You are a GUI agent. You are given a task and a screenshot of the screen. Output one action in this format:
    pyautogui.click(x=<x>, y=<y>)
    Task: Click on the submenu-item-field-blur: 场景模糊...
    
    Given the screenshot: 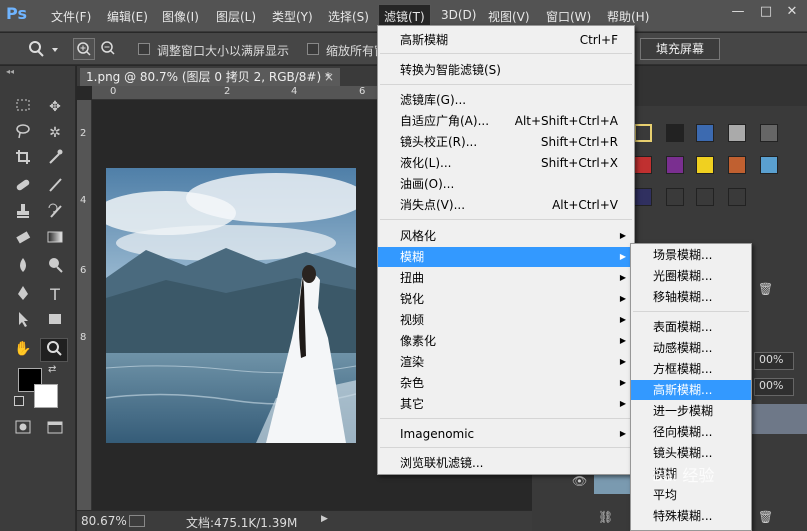 What is the action you would take?
    pyautogui.click(x=691, y=255)
    